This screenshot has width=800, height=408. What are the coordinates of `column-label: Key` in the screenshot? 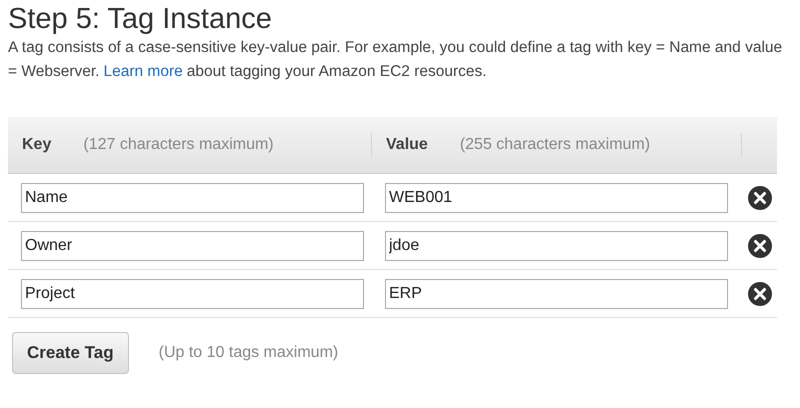 It's located at (37, 145).